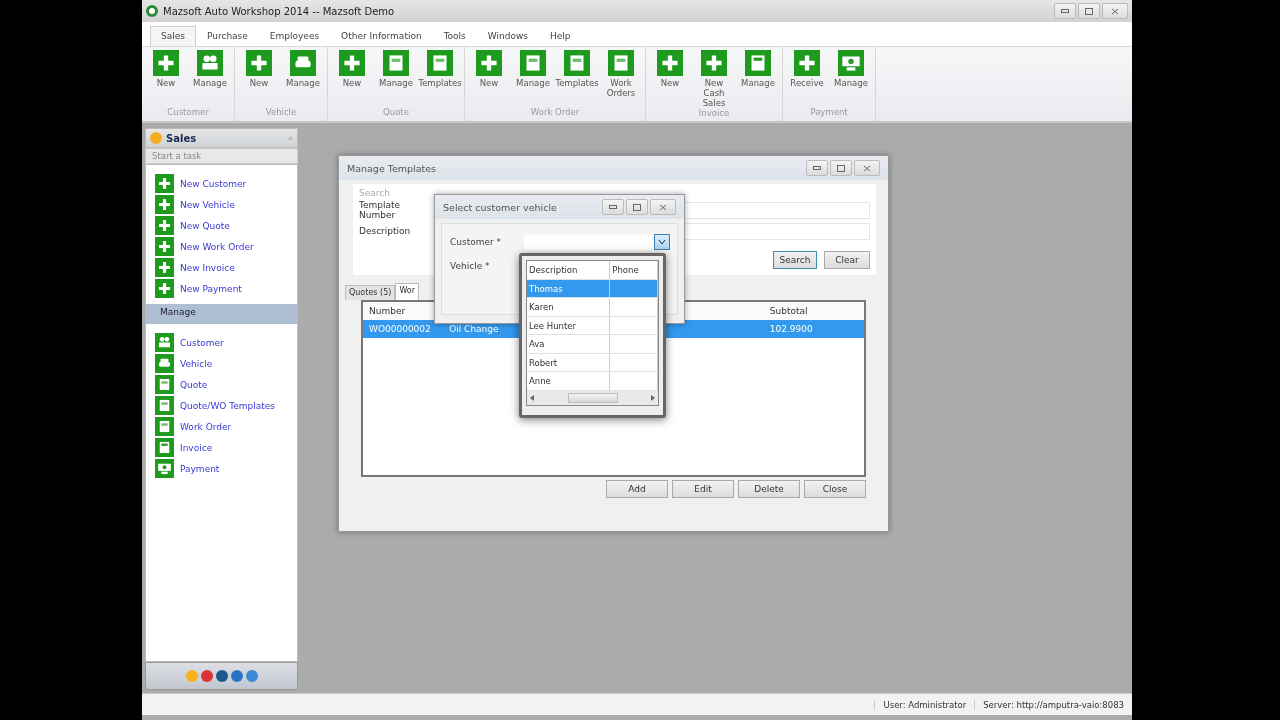  I want to click on list-cell: Robert, so click(569, 362).